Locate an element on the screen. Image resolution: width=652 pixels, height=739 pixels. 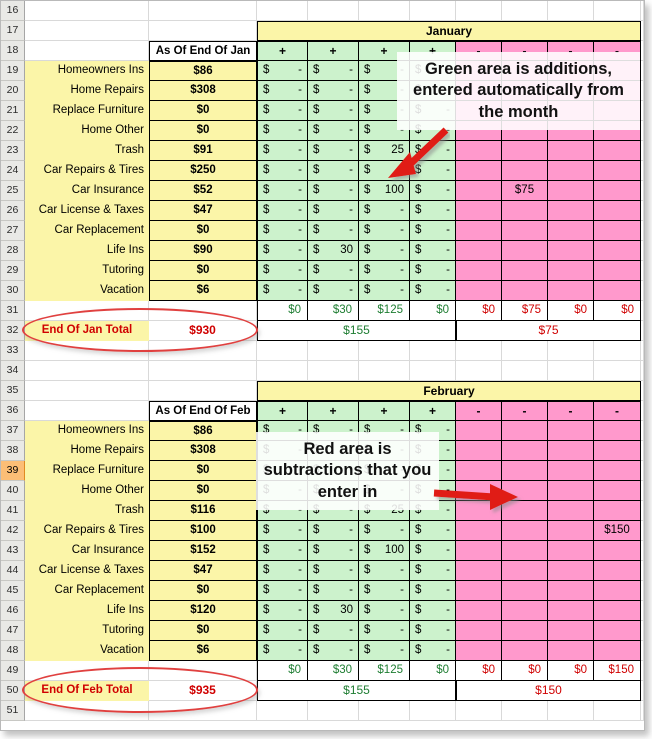
january-subtraction-cell-r23-c1 is located at coordinates (479, 151).